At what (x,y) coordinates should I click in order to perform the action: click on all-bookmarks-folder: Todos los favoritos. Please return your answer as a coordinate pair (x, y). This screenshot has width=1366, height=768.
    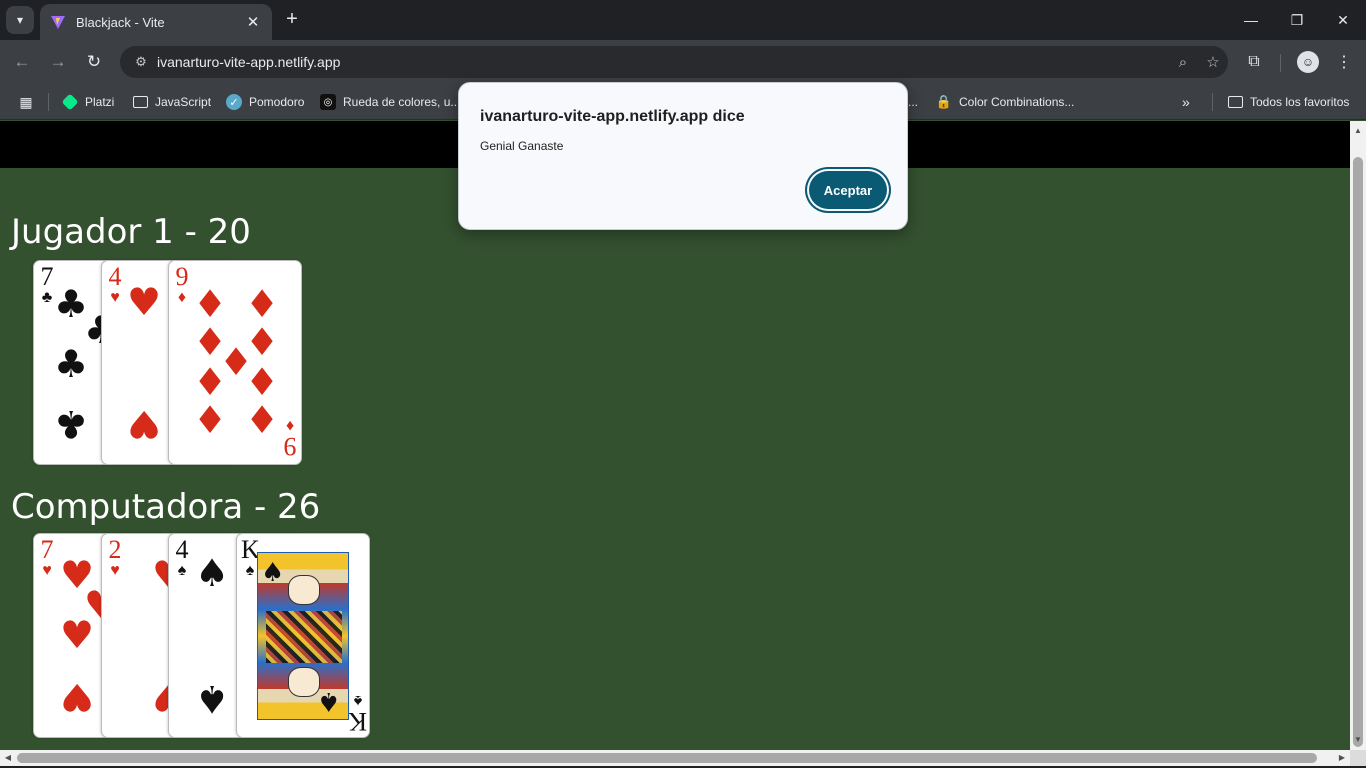
    Looking at the image, I should click on (1288, 102).